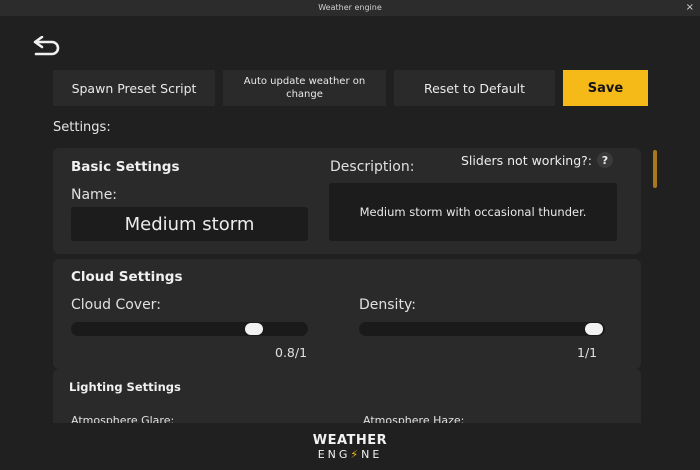 The image size is (700, 470). What do you see at coordinates (47, 46) in the screenshot?
I see `back-arrow-icon` at bounding box center [47, 46].